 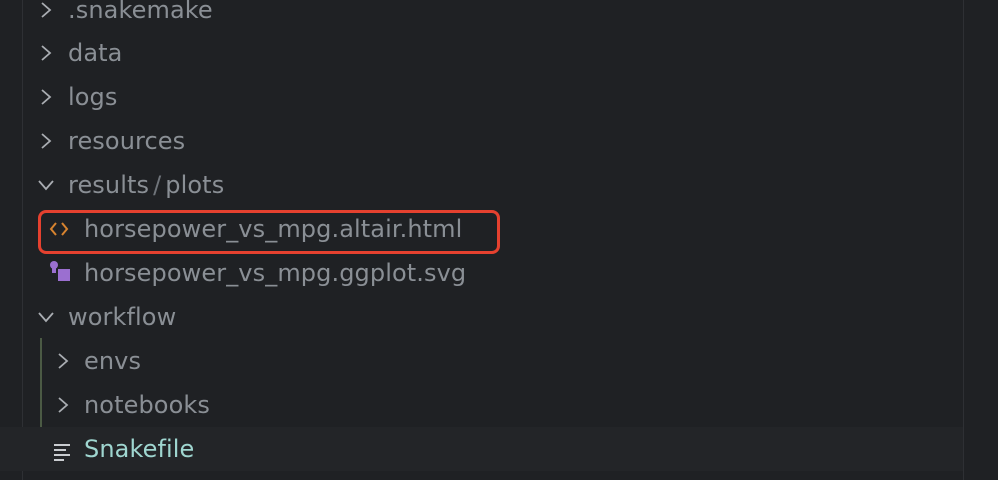 What do you see at coordinates (109, 185) in the screenshot?
I see `path-segment-results: results` at bounding box center [109, 185].